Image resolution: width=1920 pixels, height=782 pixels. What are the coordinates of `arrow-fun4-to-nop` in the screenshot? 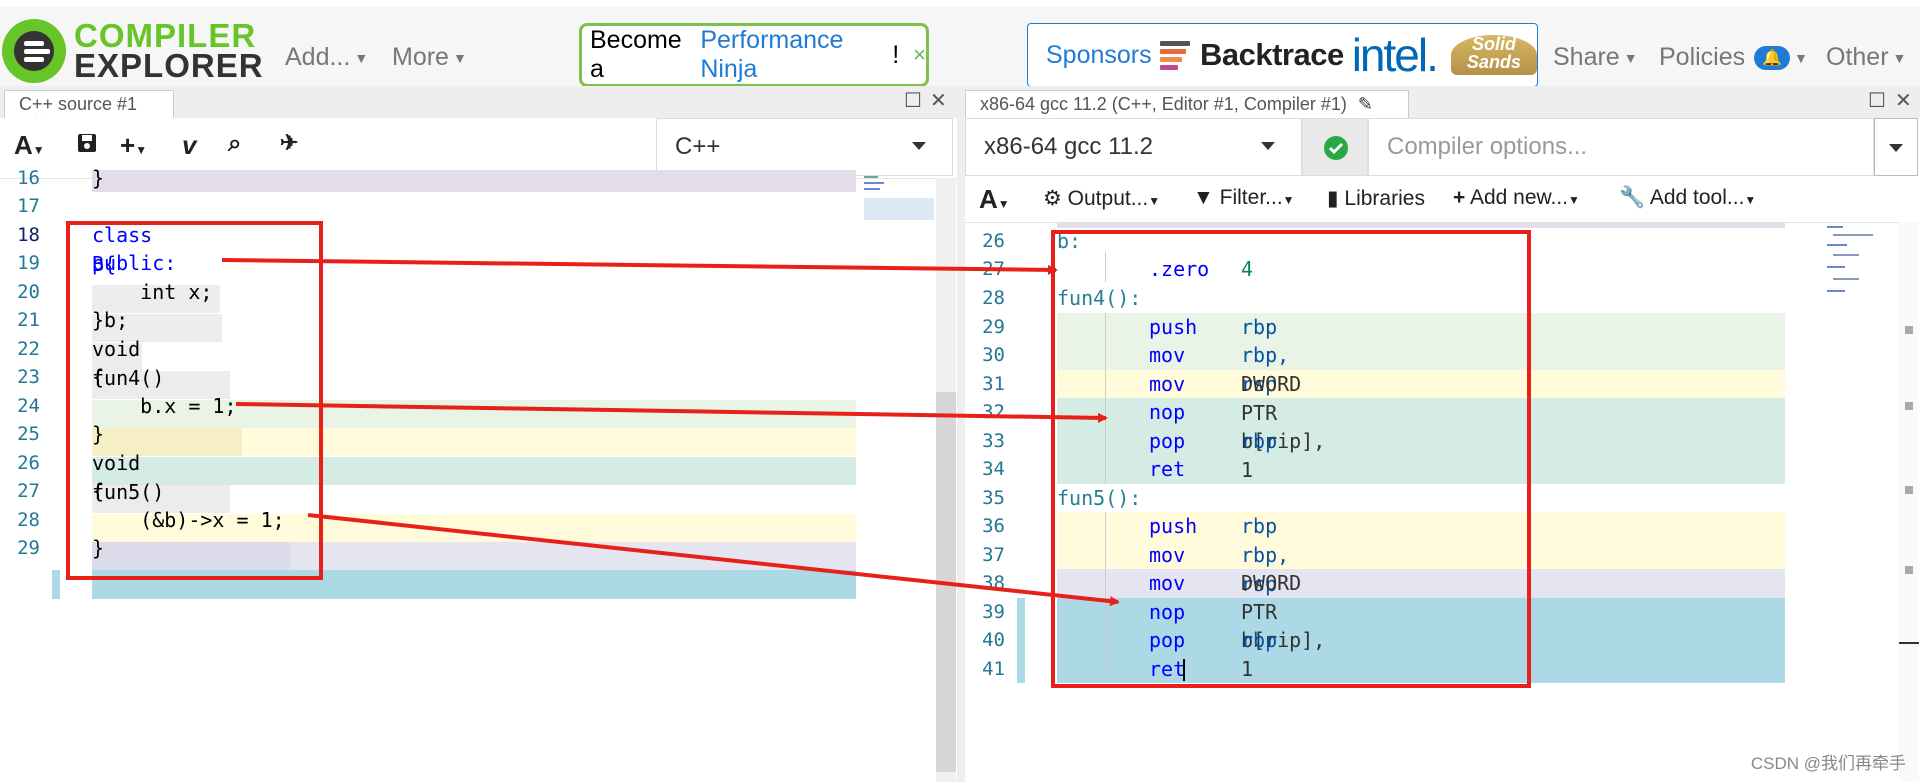 It's located at (671, 412).